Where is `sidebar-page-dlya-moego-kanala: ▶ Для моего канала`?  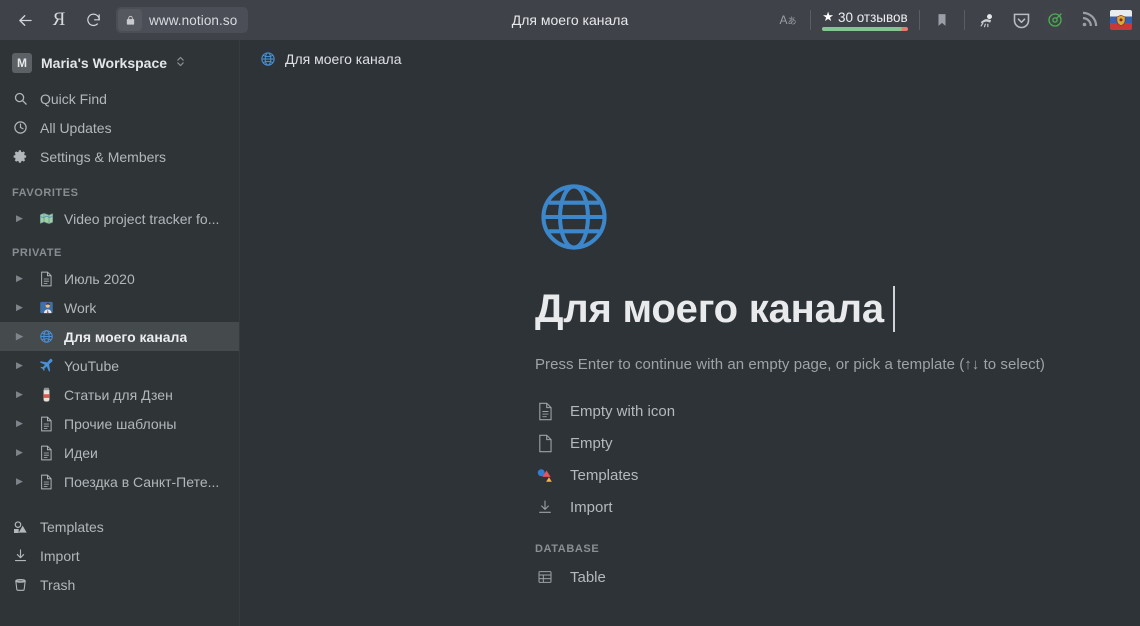 sidebar-page-dlya-moego-kanala: ▶ Для моего канала is located at coordinates (119, 336).